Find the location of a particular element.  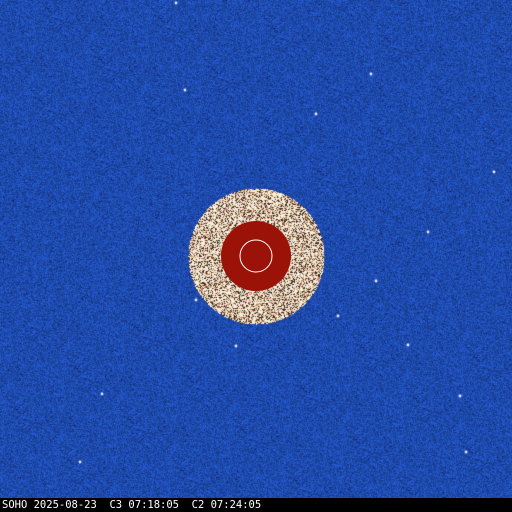

occulter-overlay is located at coordinates (256, 256).